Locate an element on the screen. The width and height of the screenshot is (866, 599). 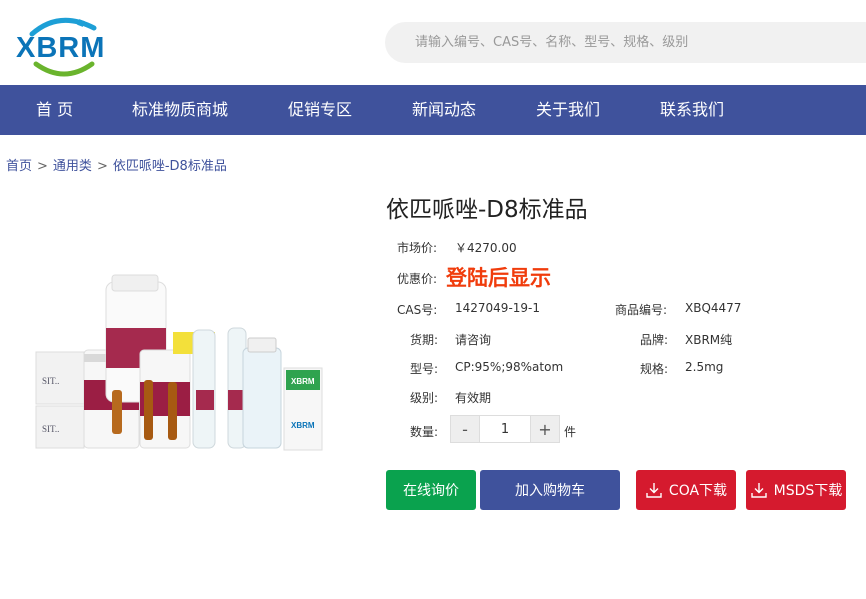
search-box is located at coordinates (625, 42).